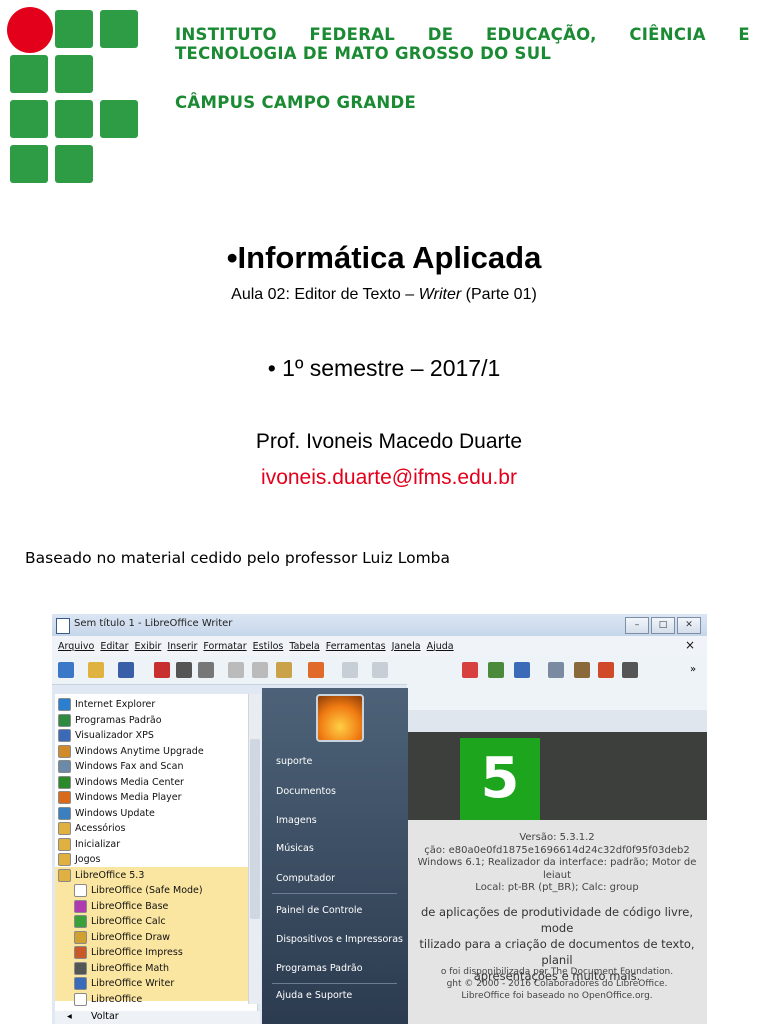 The height and width of the screenshot is (1024, 768). I want to click on start-place-item: Imagens, so click(296, 820).